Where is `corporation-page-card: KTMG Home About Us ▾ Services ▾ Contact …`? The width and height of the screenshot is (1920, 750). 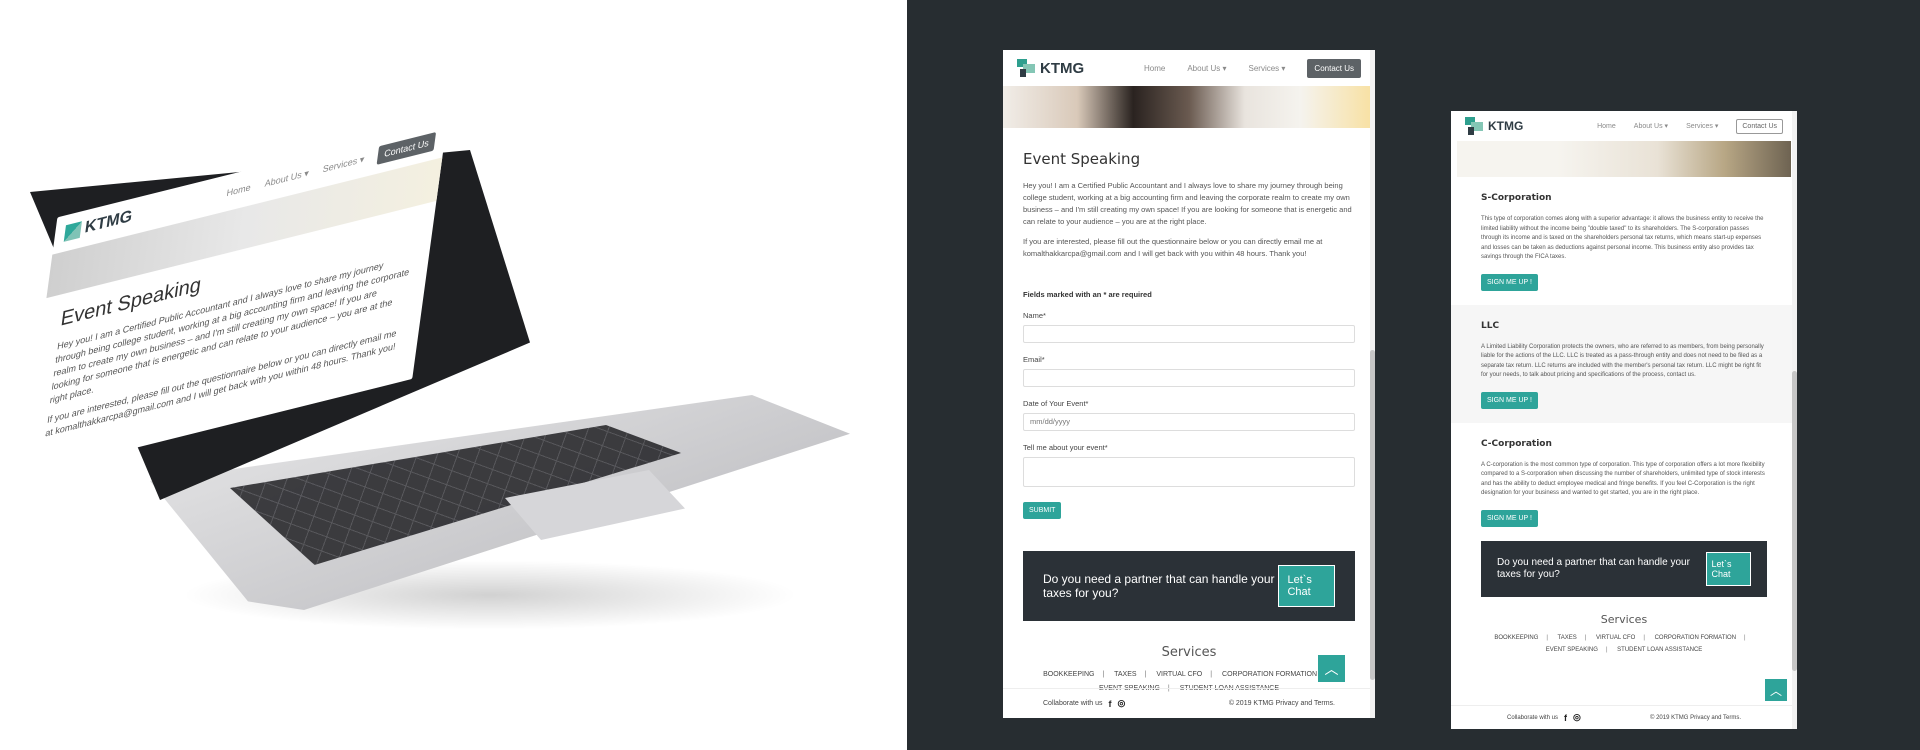 corporation-page-card: KTMG Home About Us ▾ Services ▾ Contact … is located at coordinates (1624, 420).